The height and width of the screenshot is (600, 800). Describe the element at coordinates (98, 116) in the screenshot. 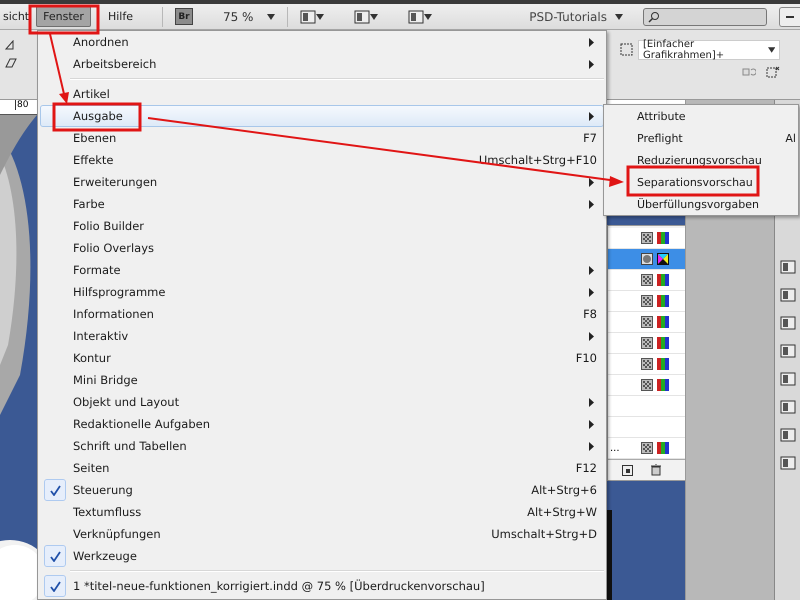

I see `menu-item-label: Ausgabe` at that location.